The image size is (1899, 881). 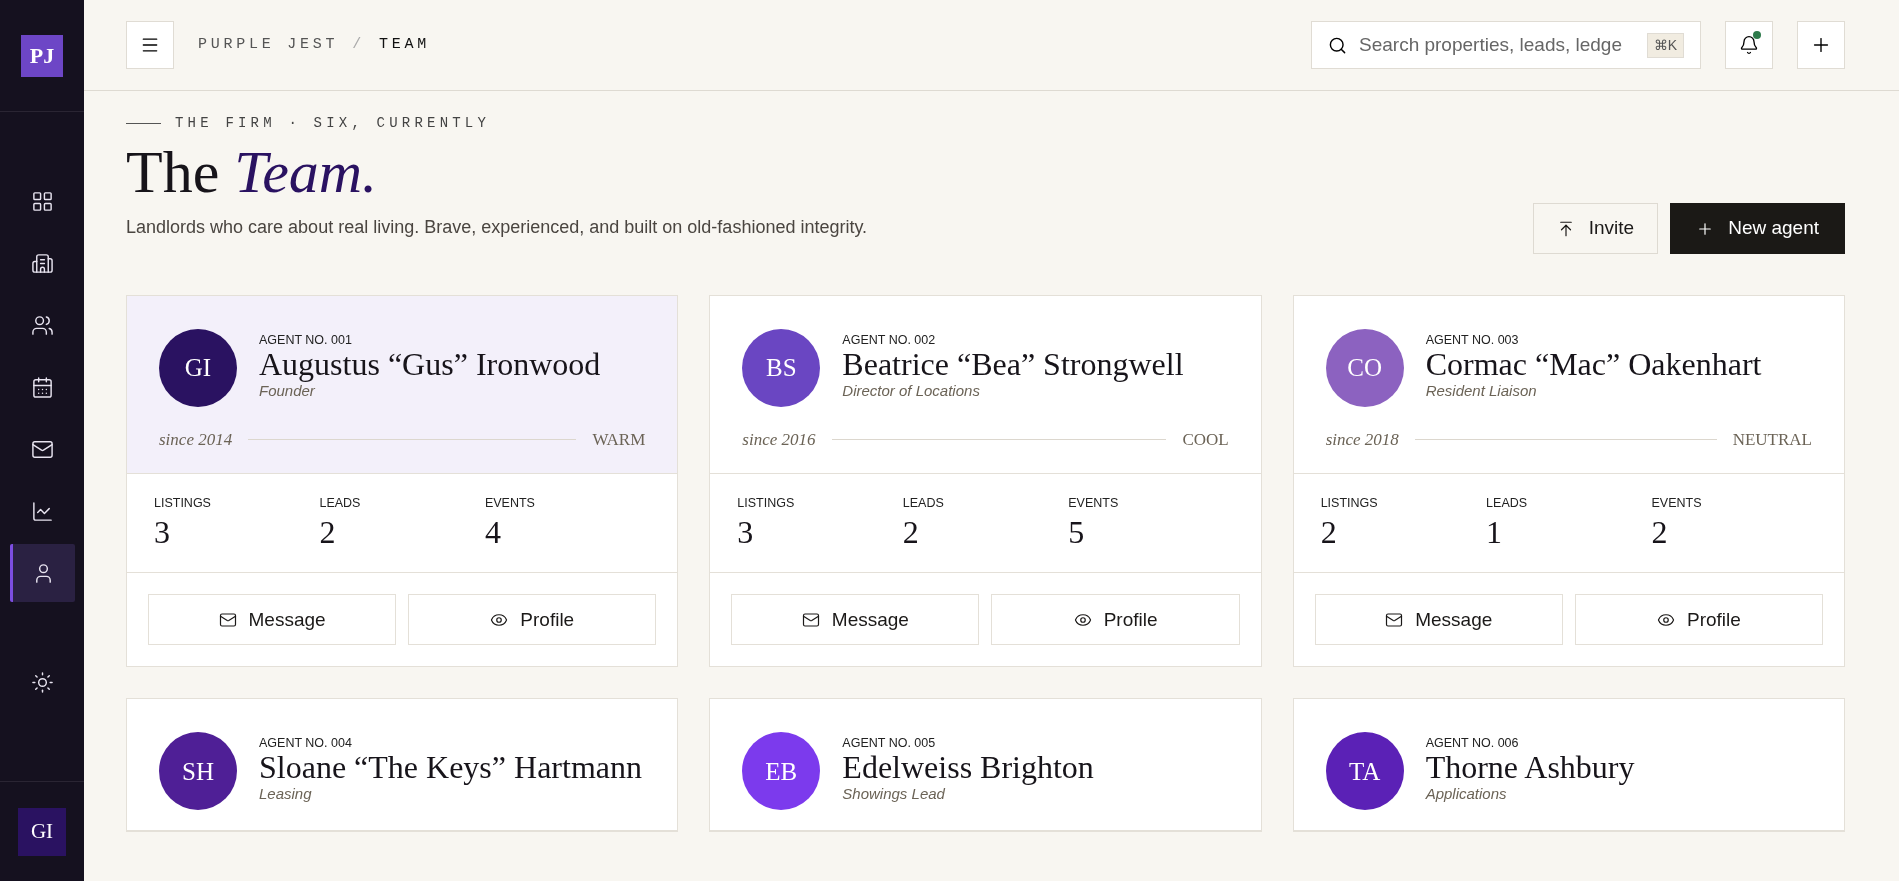 I want to click on temperament: COOL, so click(x=1205, y=440).